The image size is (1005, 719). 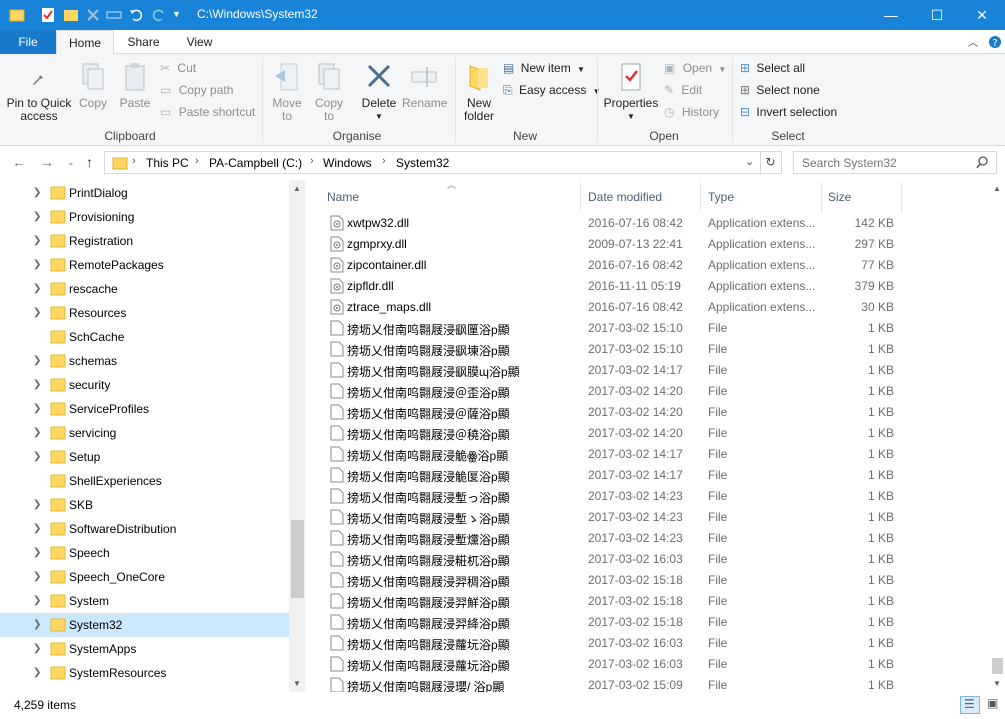 What do you see at coordinates (891, 15) in the screenshot?
I see `minimize-button: —` at bounding box center [891, 15].